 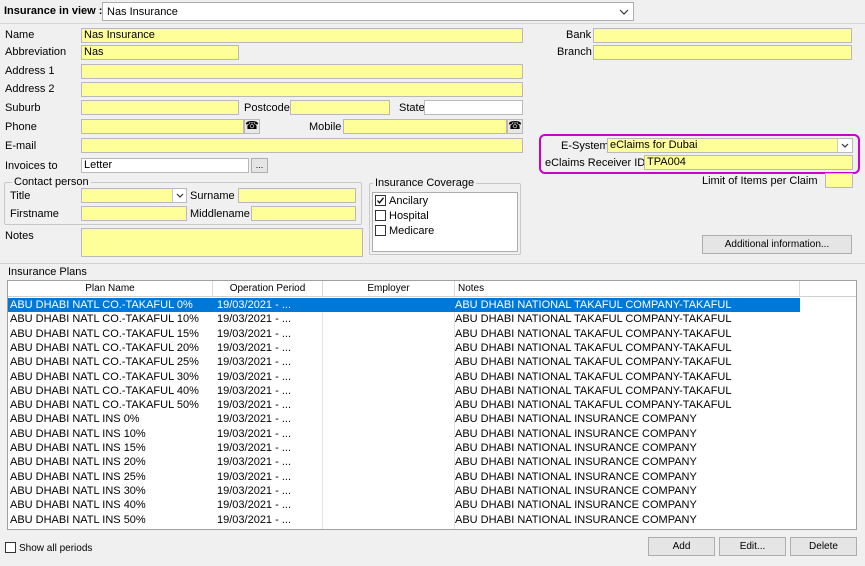 I want to click on middlename-label: Middlename, so click(x=220, y=214).